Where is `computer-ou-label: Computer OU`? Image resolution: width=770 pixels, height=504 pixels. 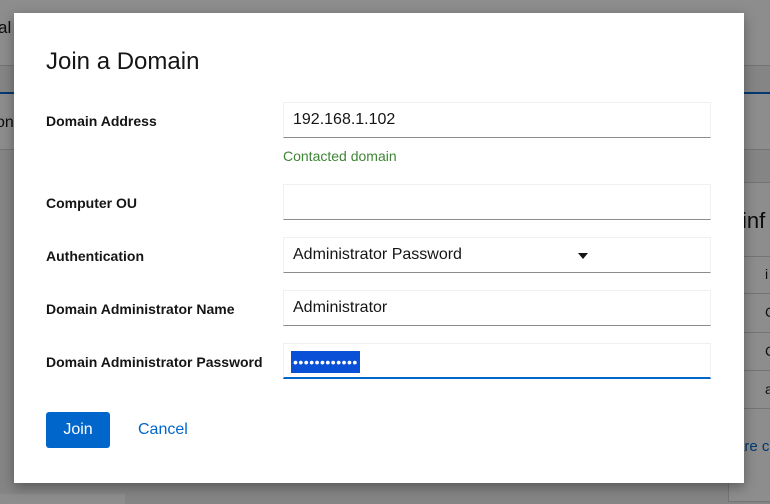
computer-ou-label: Computer OU is located at coordinates (91, 203).